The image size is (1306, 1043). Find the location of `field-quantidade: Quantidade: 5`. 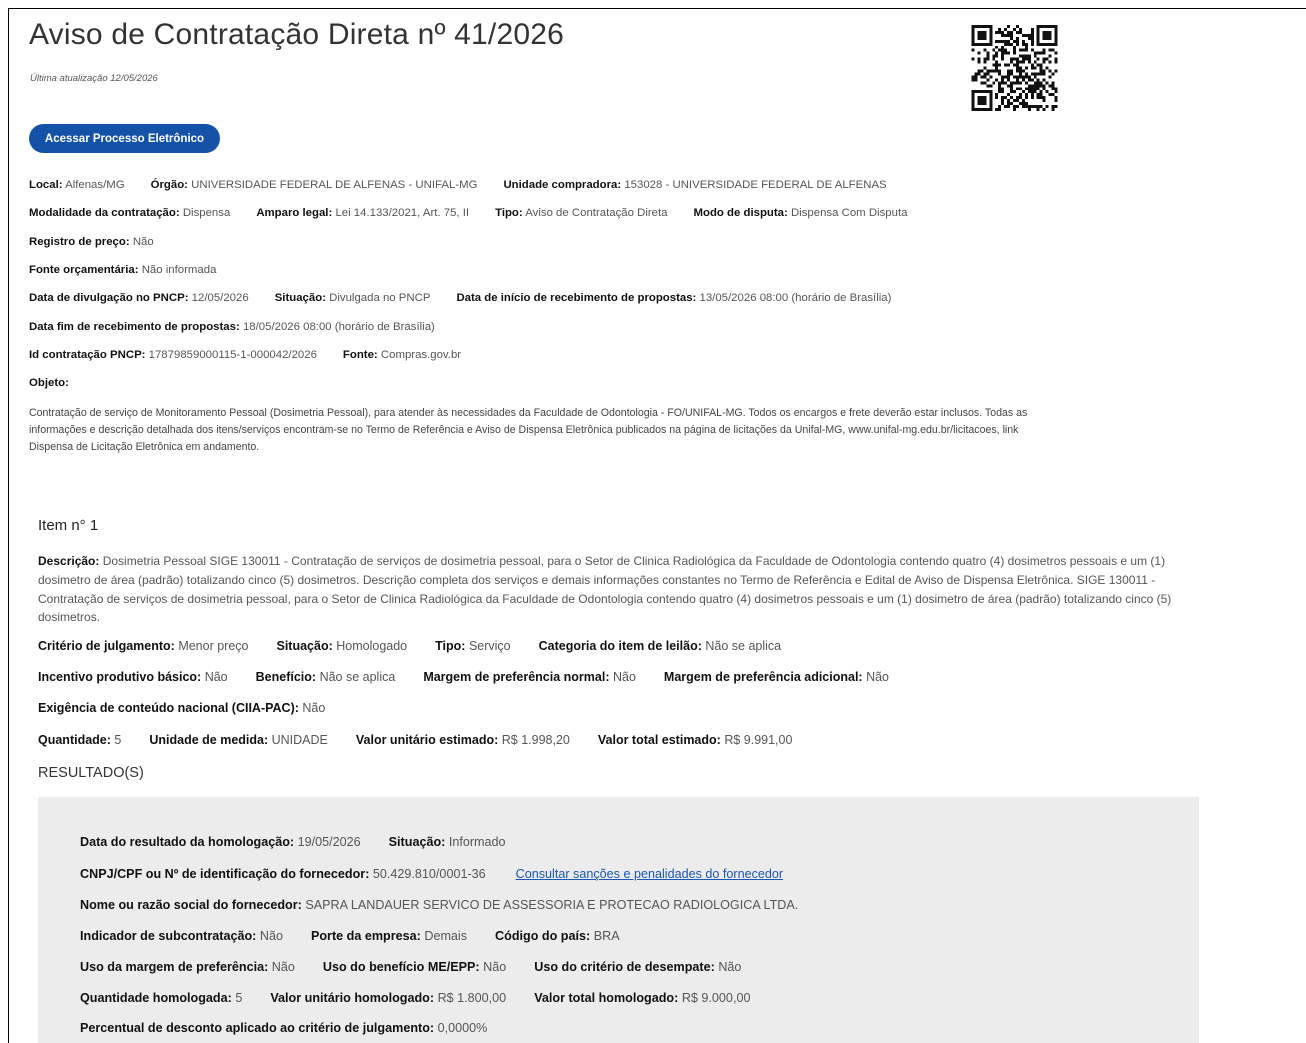

field-quantidade: Quantidade: 5 is located at coordinates (79, 740).